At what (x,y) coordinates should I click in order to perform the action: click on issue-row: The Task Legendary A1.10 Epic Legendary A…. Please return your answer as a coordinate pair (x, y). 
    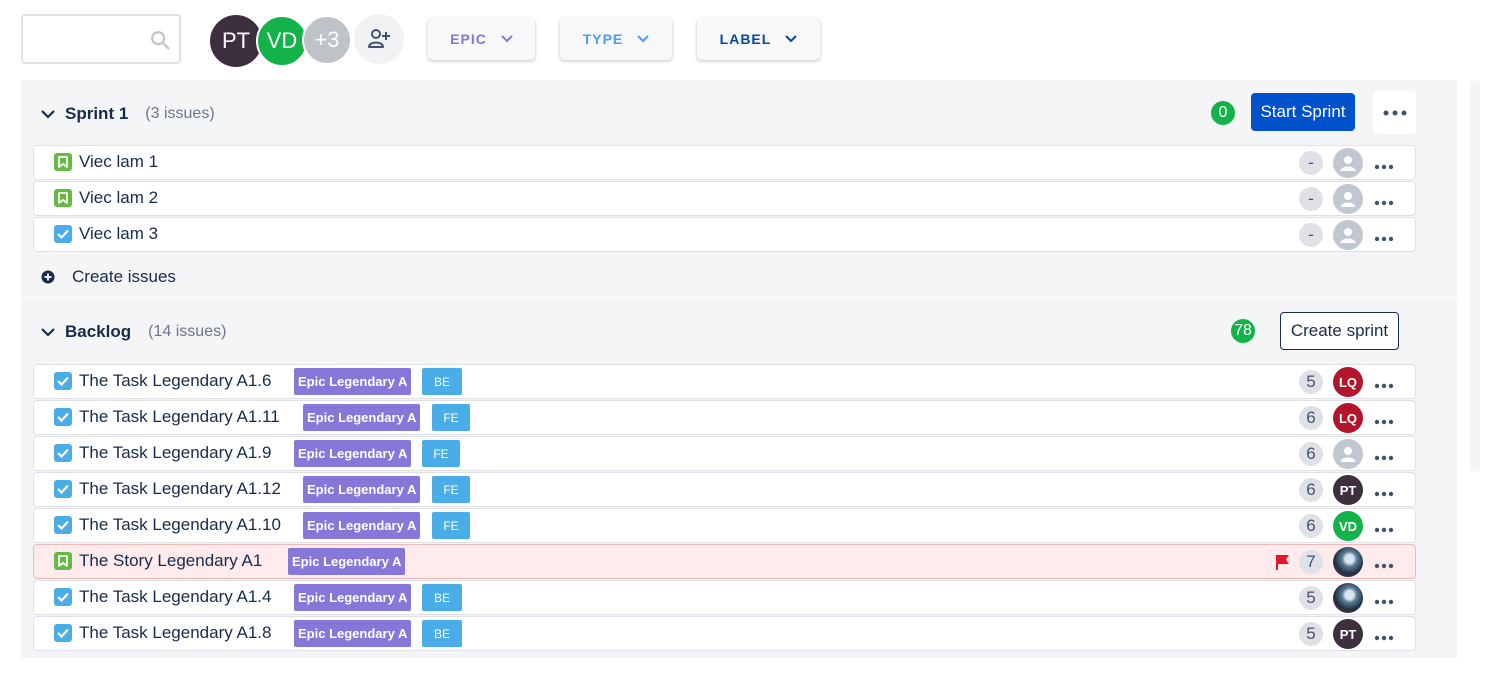
    Looking at the image, I should click on (724, 525).